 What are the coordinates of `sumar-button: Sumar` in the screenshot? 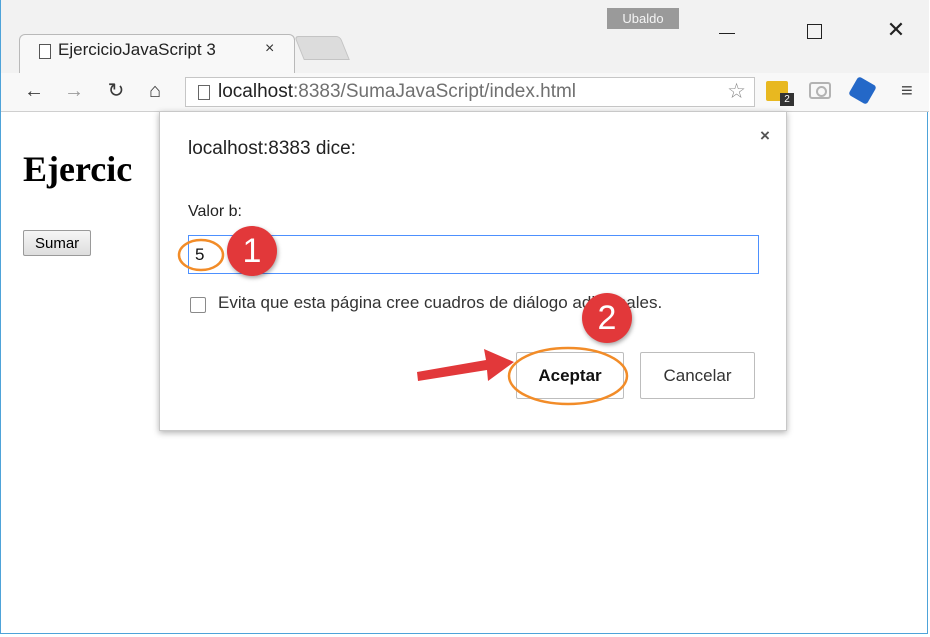 It's located at (57, 243).